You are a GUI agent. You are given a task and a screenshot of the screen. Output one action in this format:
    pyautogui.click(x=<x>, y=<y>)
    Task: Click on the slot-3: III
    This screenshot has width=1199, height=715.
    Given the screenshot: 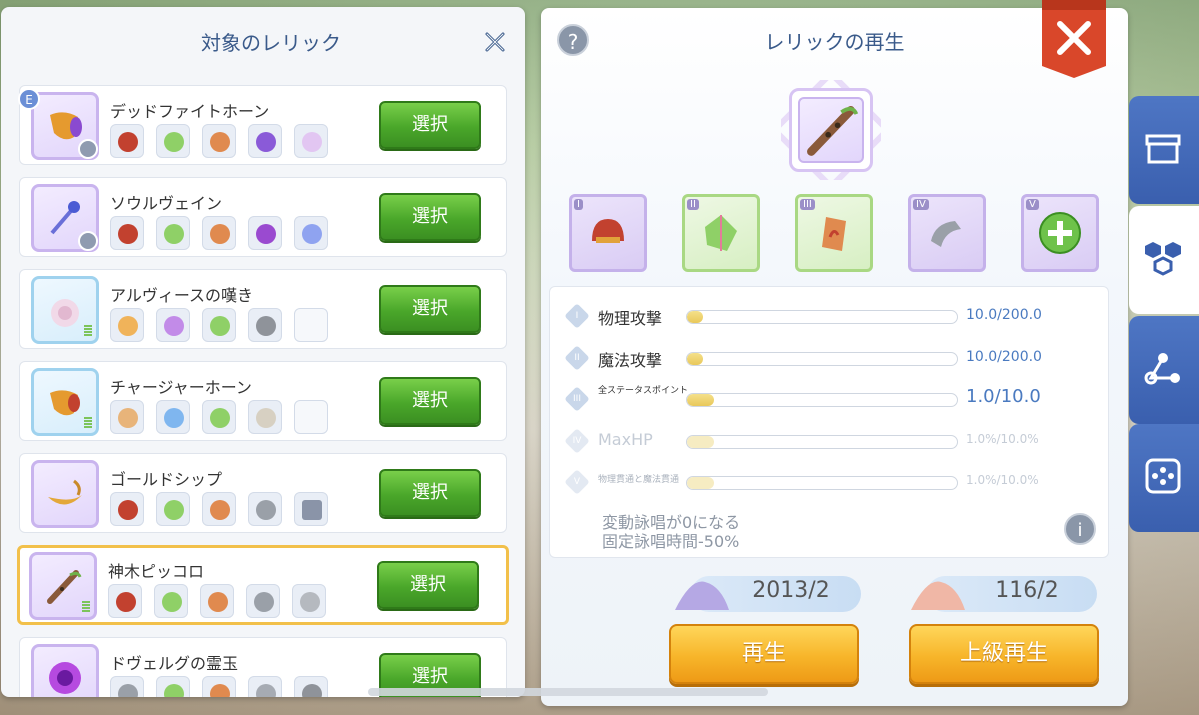 What is the action you would take?
    pyautogui.click(x=834, y=233)
    